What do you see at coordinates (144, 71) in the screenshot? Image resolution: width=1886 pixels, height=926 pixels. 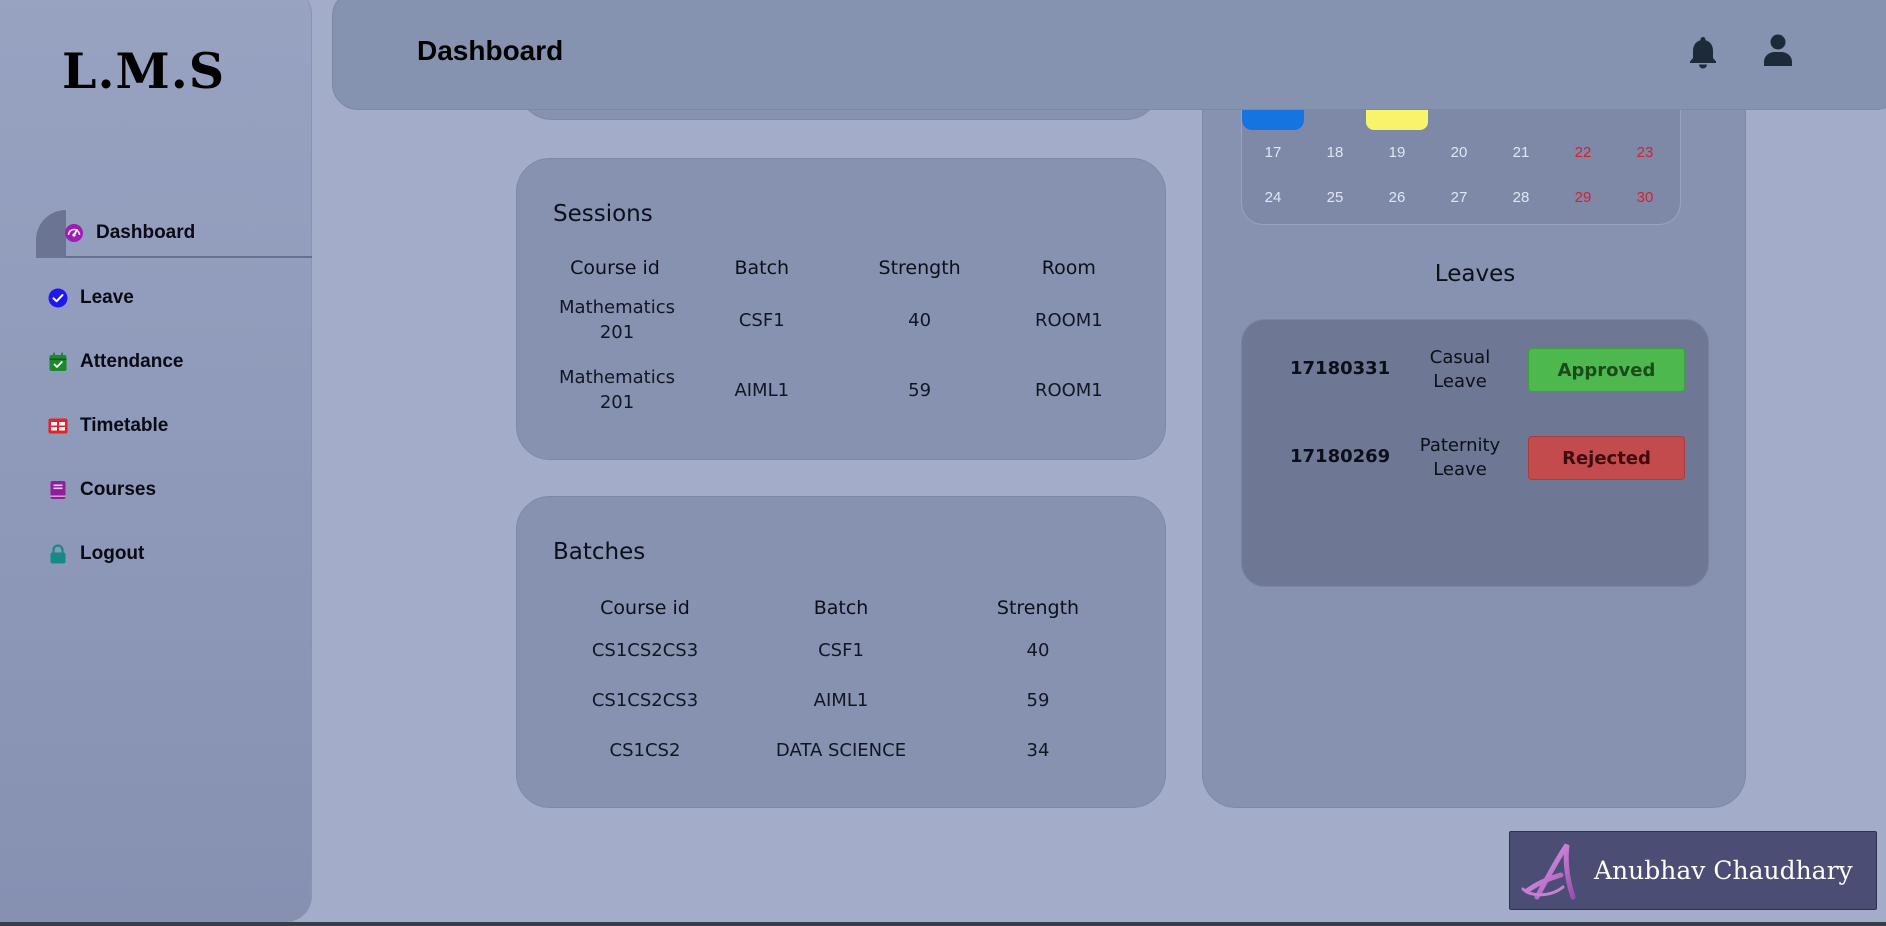 I see `app-logo: L.M.S` at bounding box center [144, 71].